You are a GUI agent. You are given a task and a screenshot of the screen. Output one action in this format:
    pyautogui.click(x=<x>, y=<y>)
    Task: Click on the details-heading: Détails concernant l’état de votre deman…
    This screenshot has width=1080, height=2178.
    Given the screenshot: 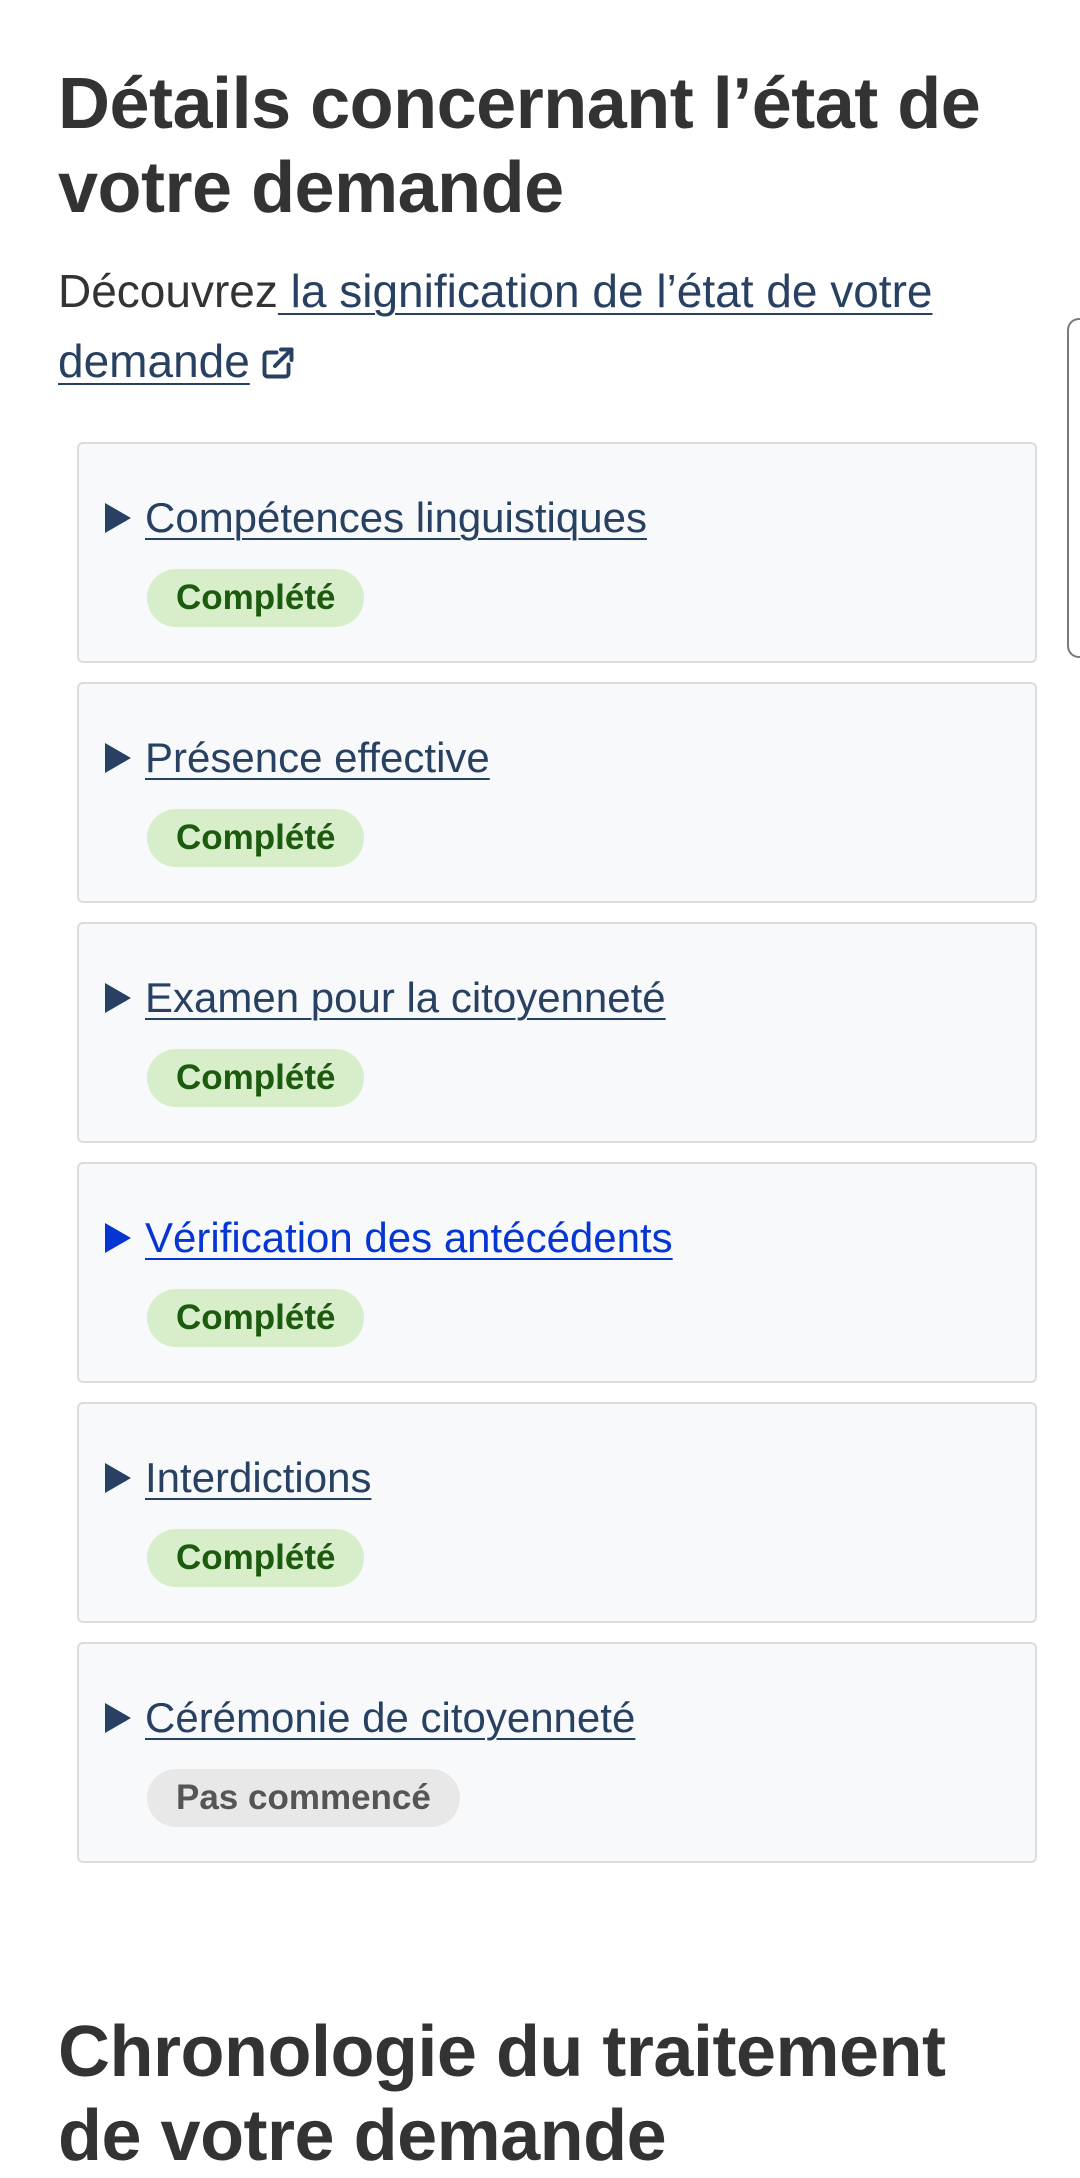 What is the action you would take?
    pyautogui.click(x=519, y=146)
    